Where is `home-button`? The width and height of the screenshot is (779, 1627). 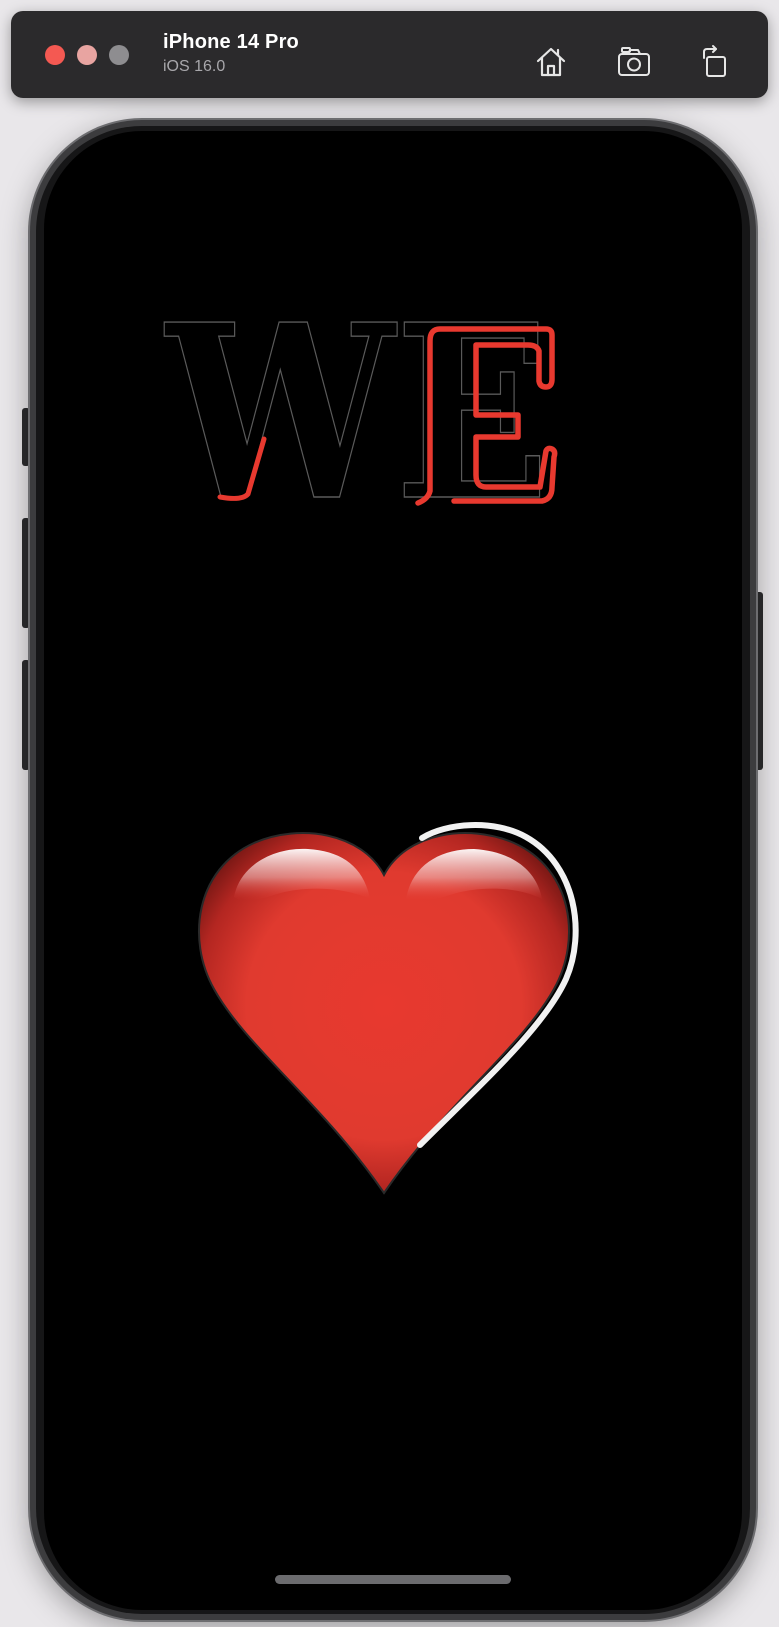
home-button is located at coordinates (551, 62).